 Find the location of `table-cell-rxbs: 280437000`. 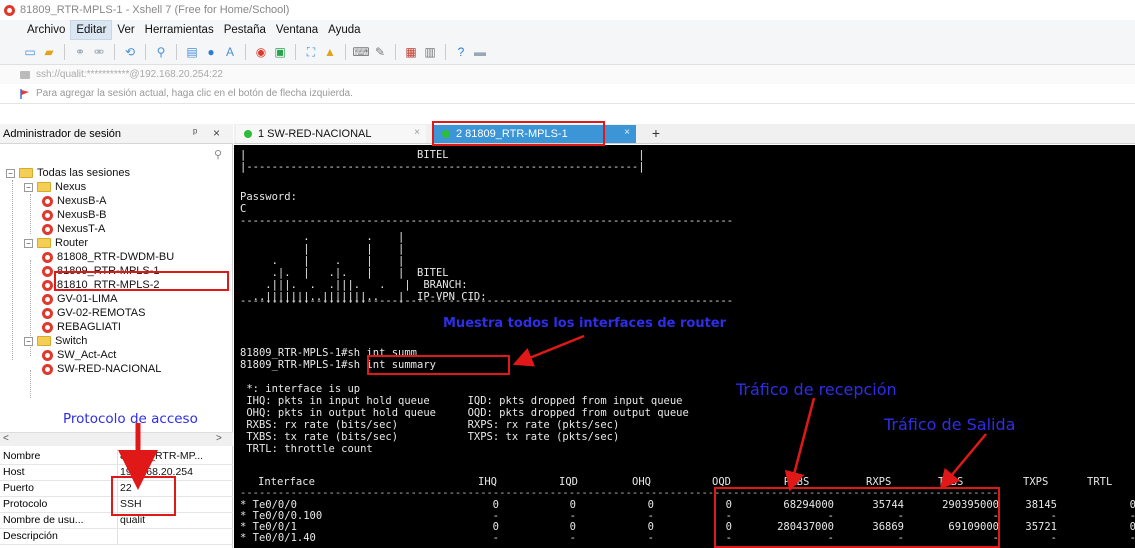

table-cell-rxbs: 280437000 is located at coordinates (805, 527).